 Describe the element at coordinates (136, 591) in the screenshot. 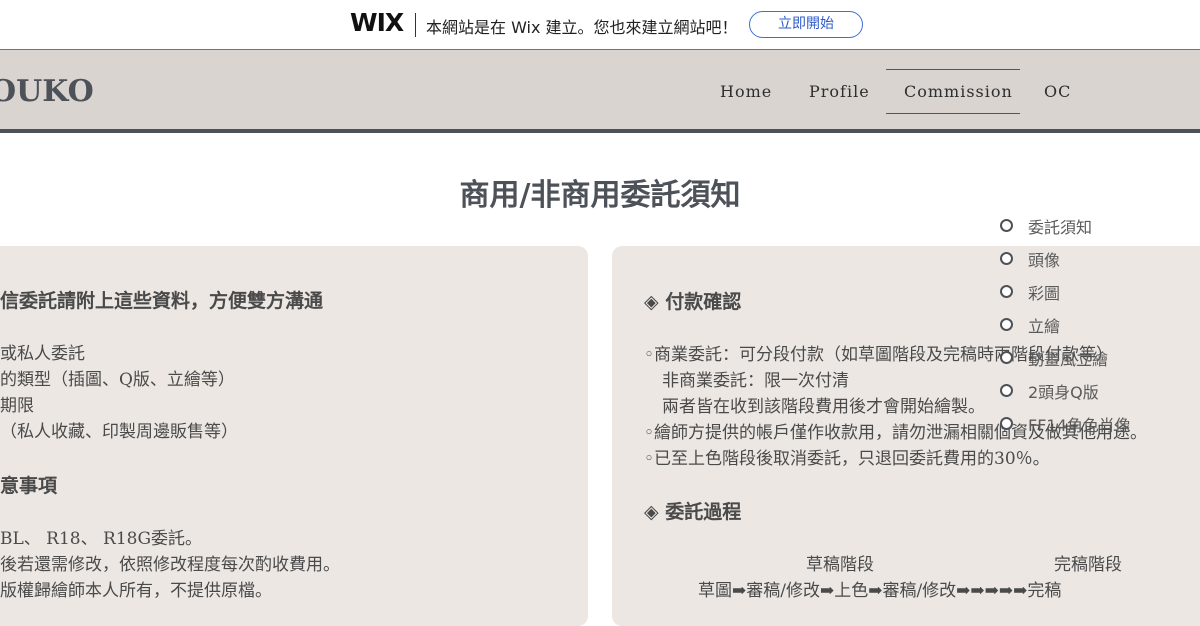

I see `note-line: 版權歸繪師本人所有，不提供原檔。` at that location.